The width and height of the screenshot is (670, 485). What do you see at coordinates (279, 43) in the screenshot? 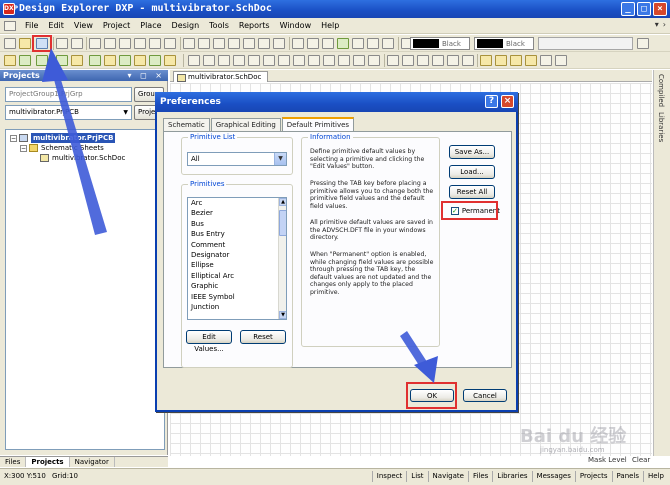
I see `move-icon` at bounding box center [279, 43].